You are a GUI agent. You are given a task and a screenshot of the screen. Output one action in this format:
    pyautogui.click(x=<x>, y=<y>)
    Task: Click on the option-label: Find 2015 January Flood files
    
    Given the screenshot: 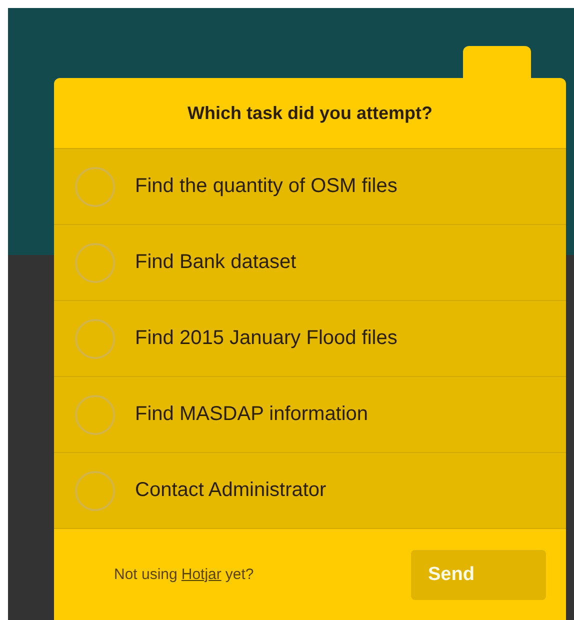 What is the action you would take?
    pyautogui.click(x=266, y=338)
    